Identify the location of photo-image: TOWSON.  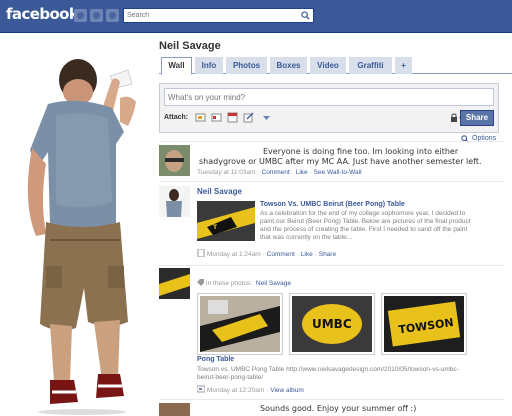
(424, 324).